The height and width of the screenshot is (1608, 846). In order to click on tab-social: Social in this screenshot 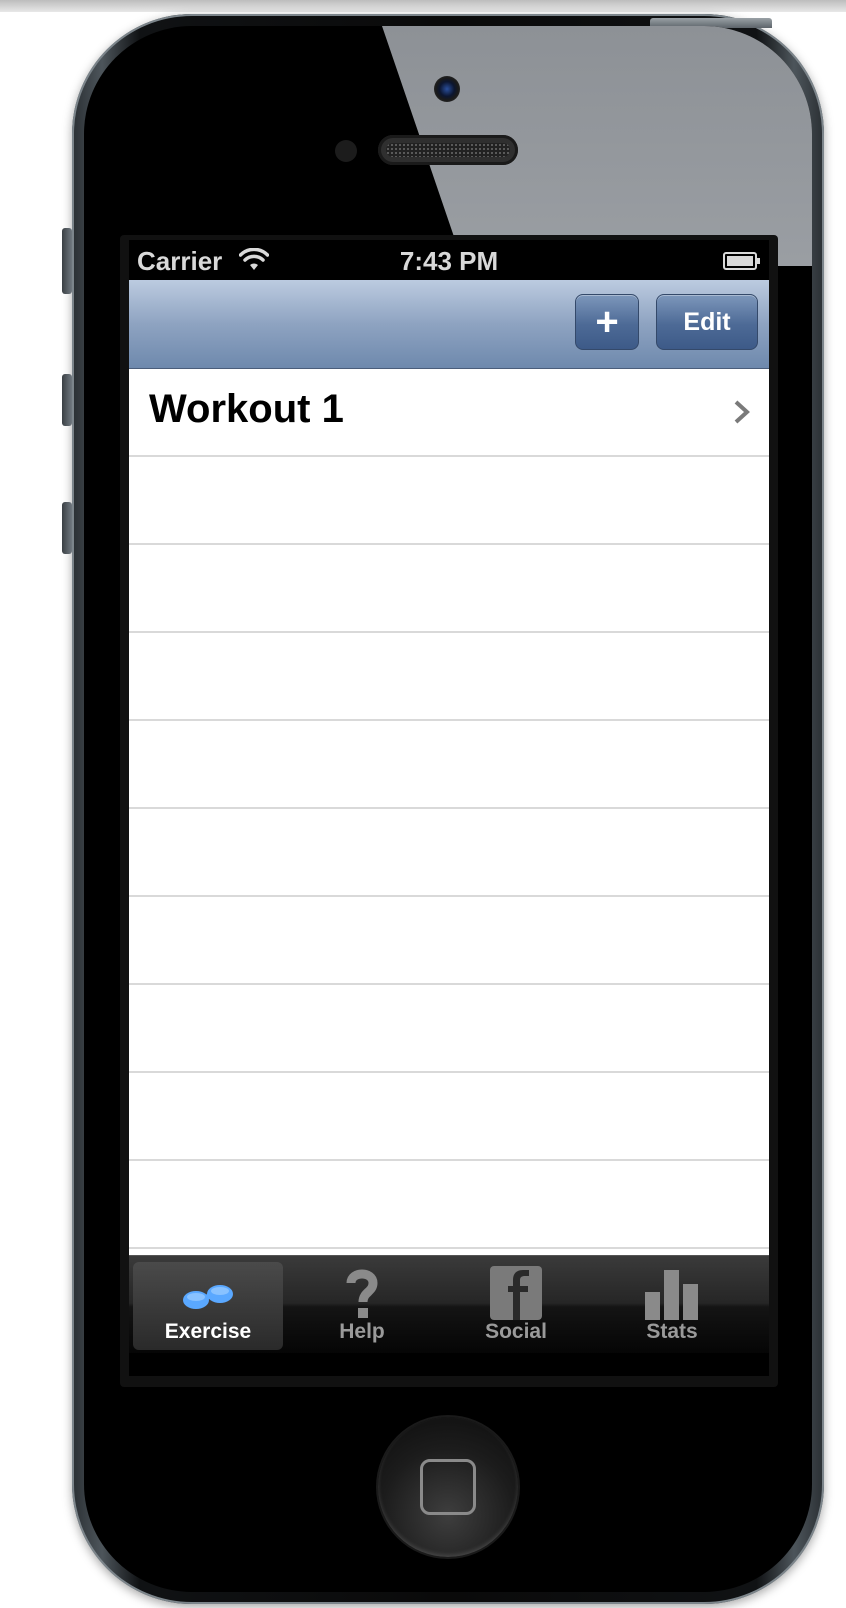, I will do `click(516, 1306)`.